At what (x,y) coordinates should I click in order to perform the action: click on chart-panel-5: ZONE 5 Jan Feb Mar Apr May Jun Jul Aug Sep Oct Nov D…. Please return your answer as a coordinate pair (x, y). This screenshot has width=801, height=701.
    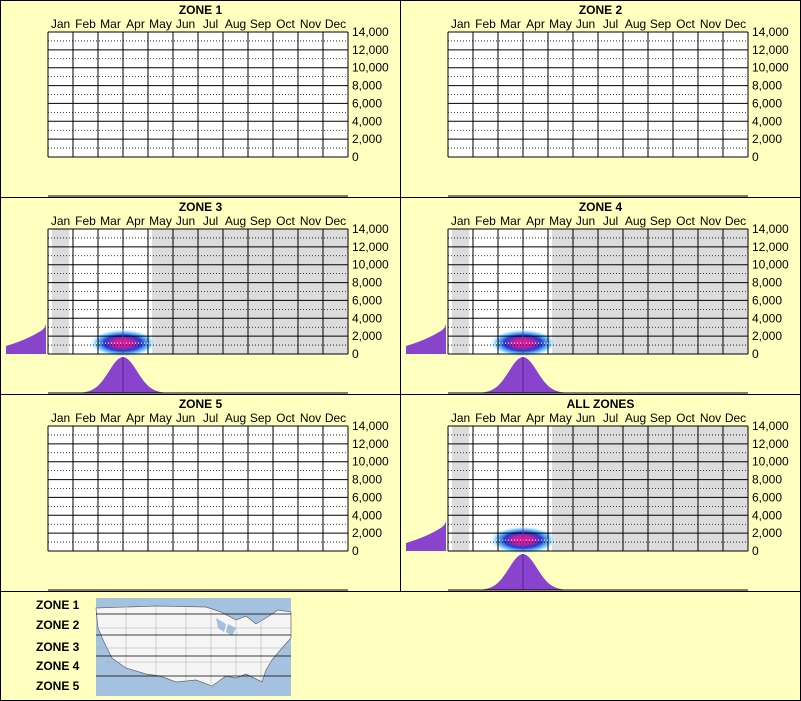
    Looking at the image, I should click on (200, 493).